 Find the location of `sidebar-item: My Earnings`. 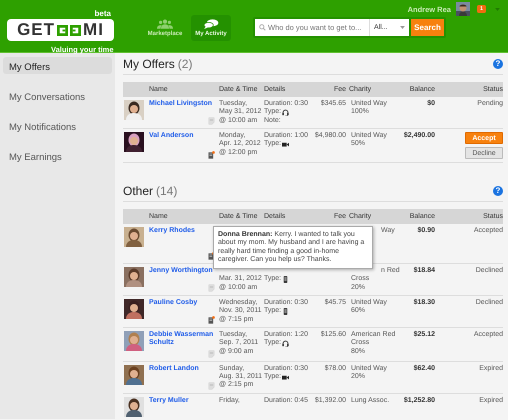

sidebar-item: My Earnings is located at coordinates (57, 155).